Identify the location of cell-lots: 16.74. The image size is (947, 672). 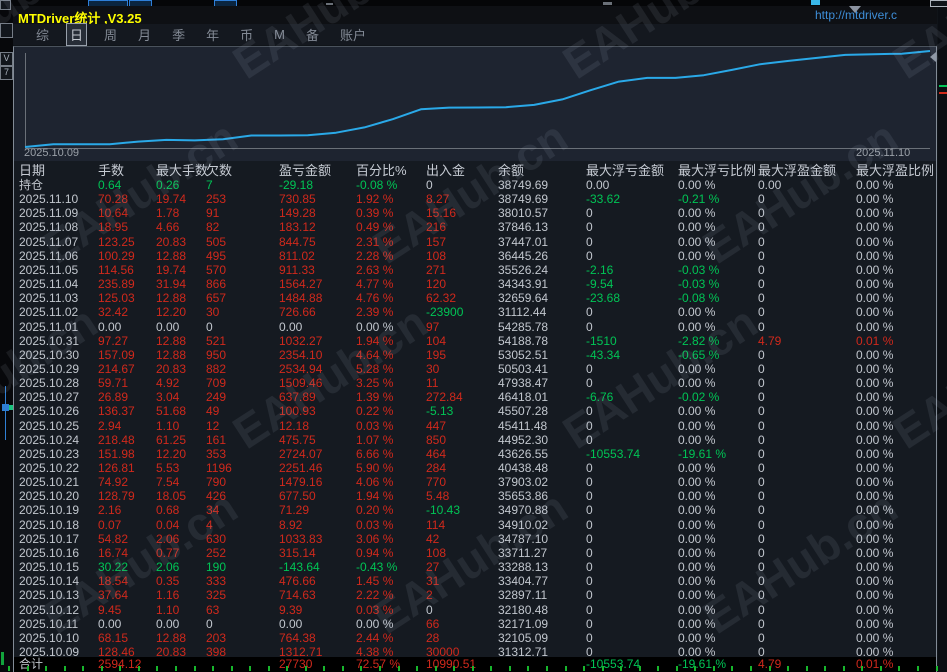
(113, 552).